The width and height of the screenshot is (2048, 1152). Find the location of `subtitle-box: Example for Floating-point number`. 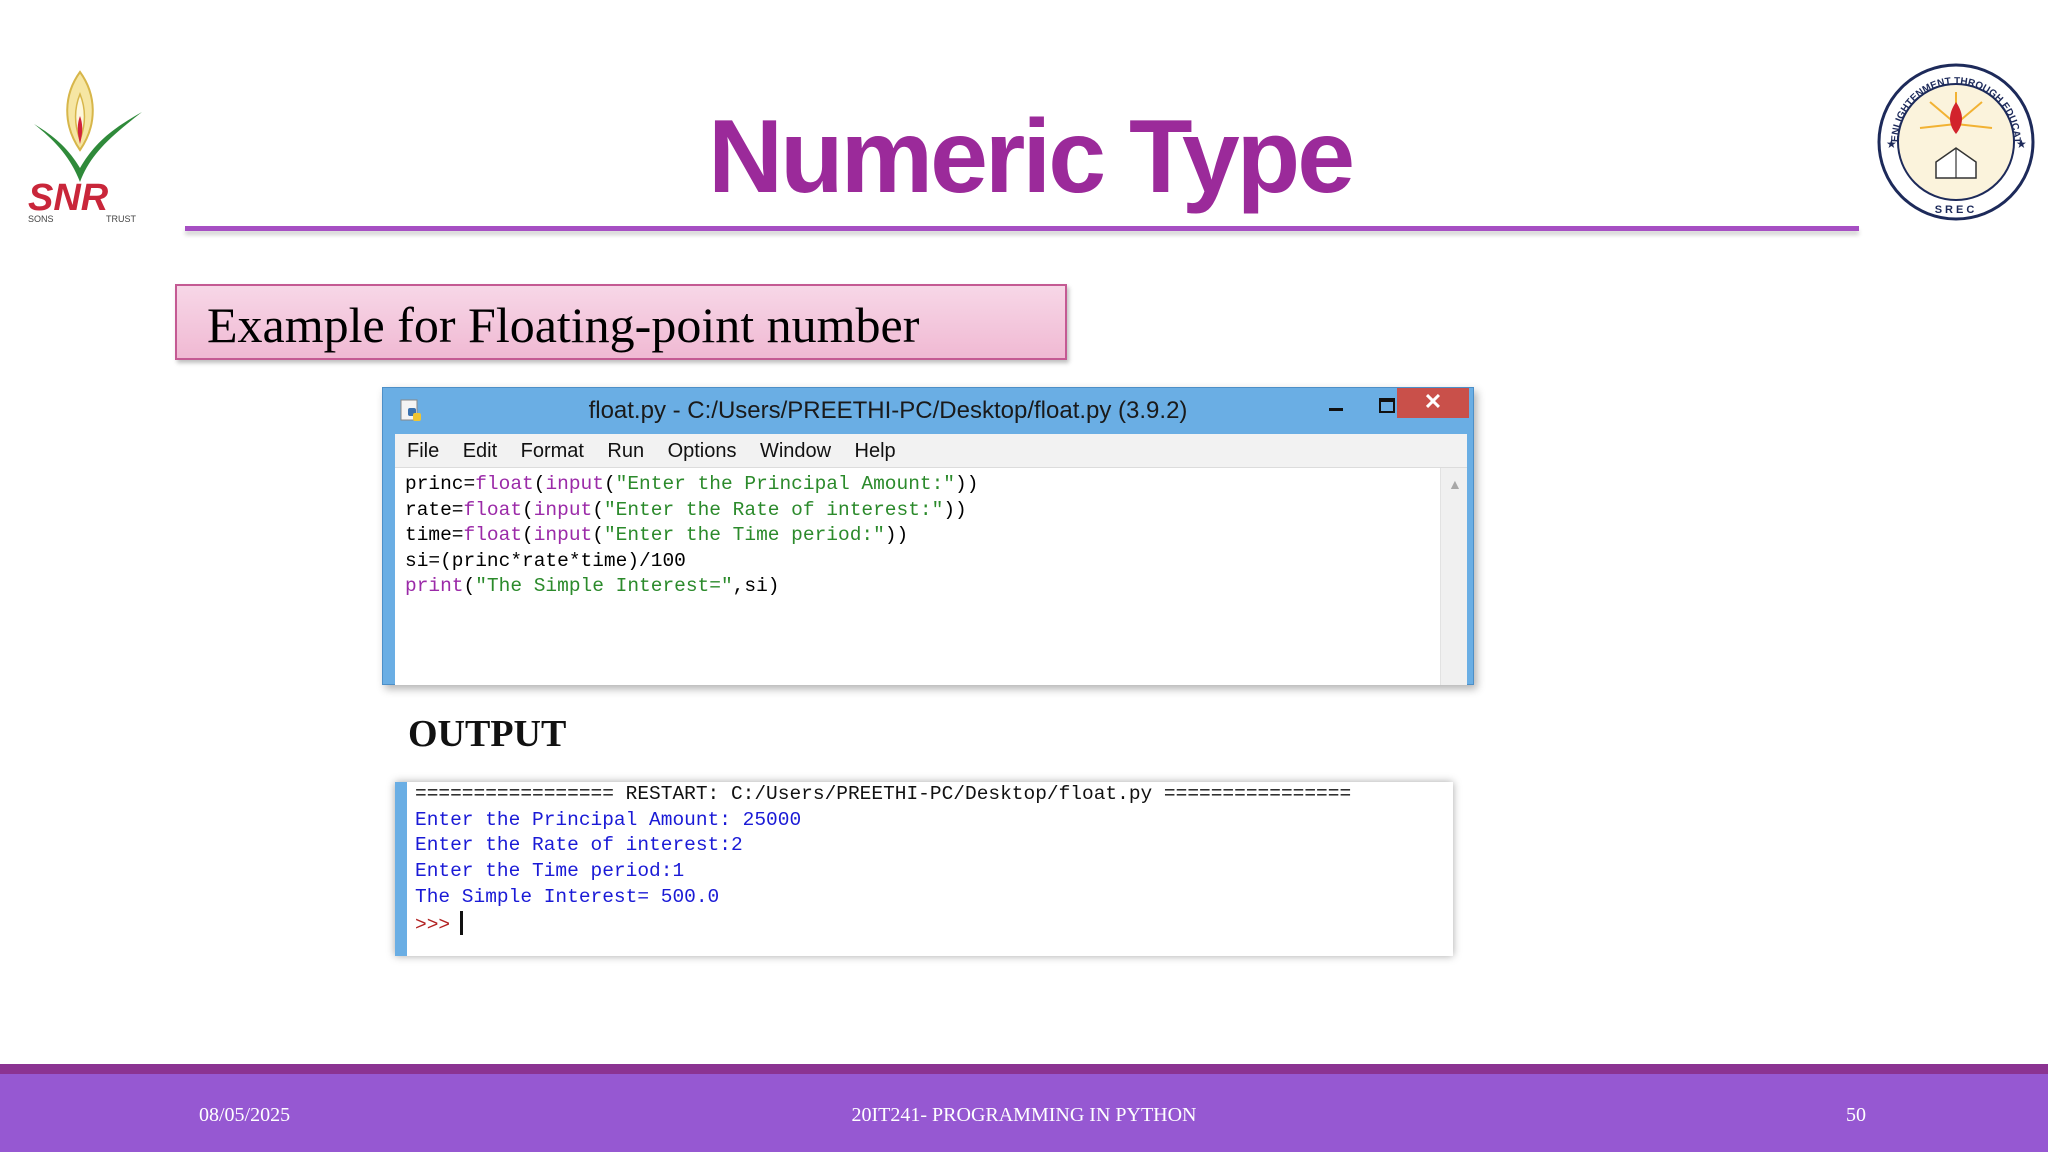

subtitle-box: Example for Floating-point number is located at coordinates (621, 322).